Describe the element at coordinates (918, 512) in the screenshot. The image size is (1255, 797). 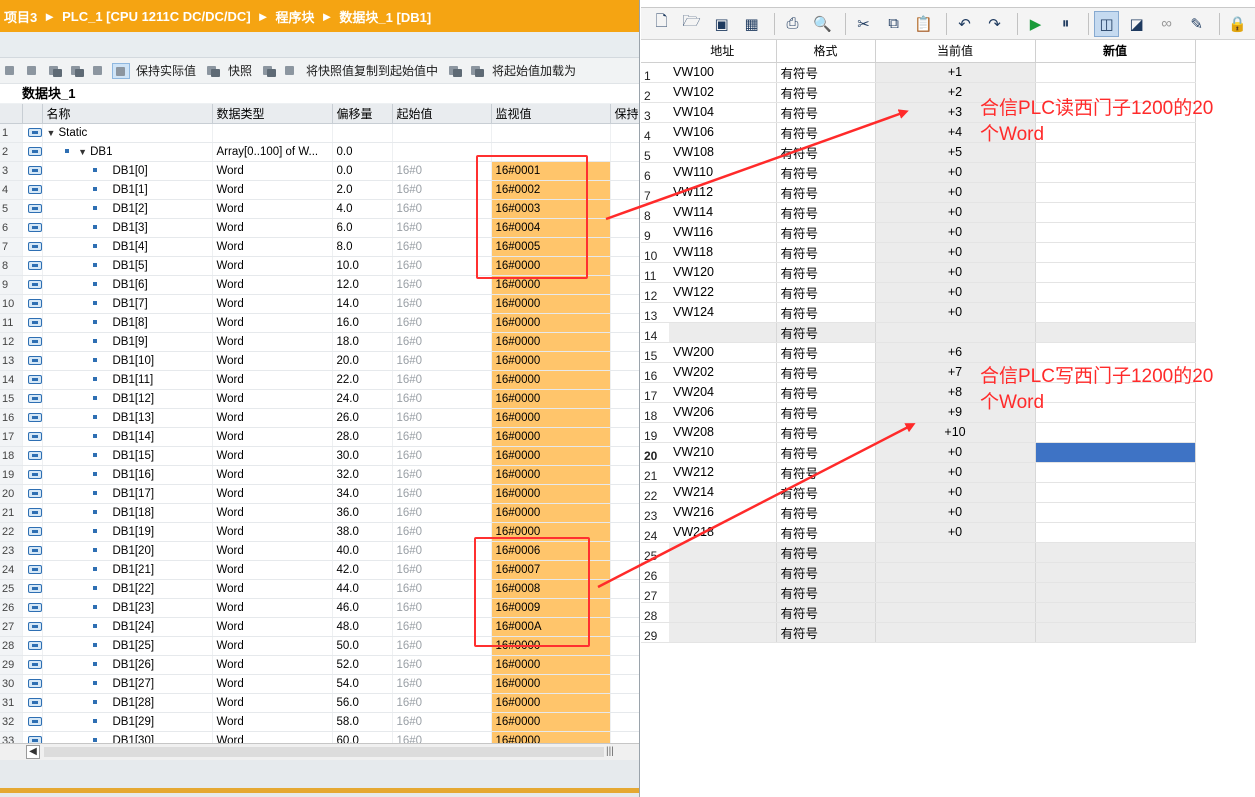
I see `table-row: 23 VW216 有符号 +0` at that location.